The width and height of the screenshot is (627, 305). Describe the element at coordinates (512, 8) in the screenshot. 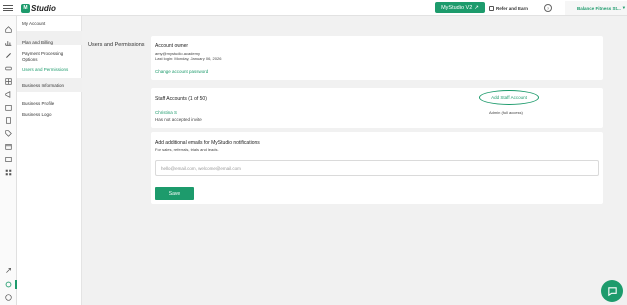

I see `refer-label: Refer and Earn` at that location.